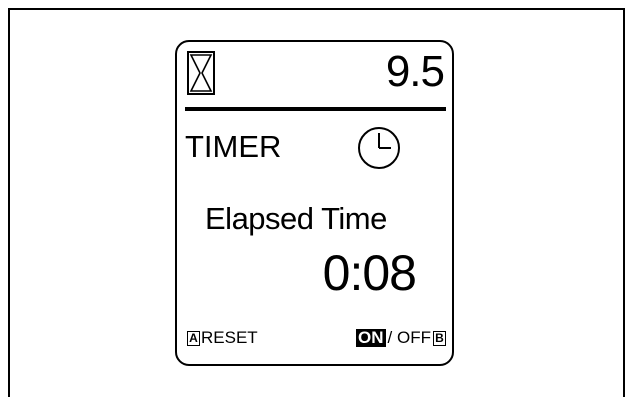  What do you see at coordinates (201, 73) in the screenshot?
I see `hourglass-icon` at bounding box center [201, 73].